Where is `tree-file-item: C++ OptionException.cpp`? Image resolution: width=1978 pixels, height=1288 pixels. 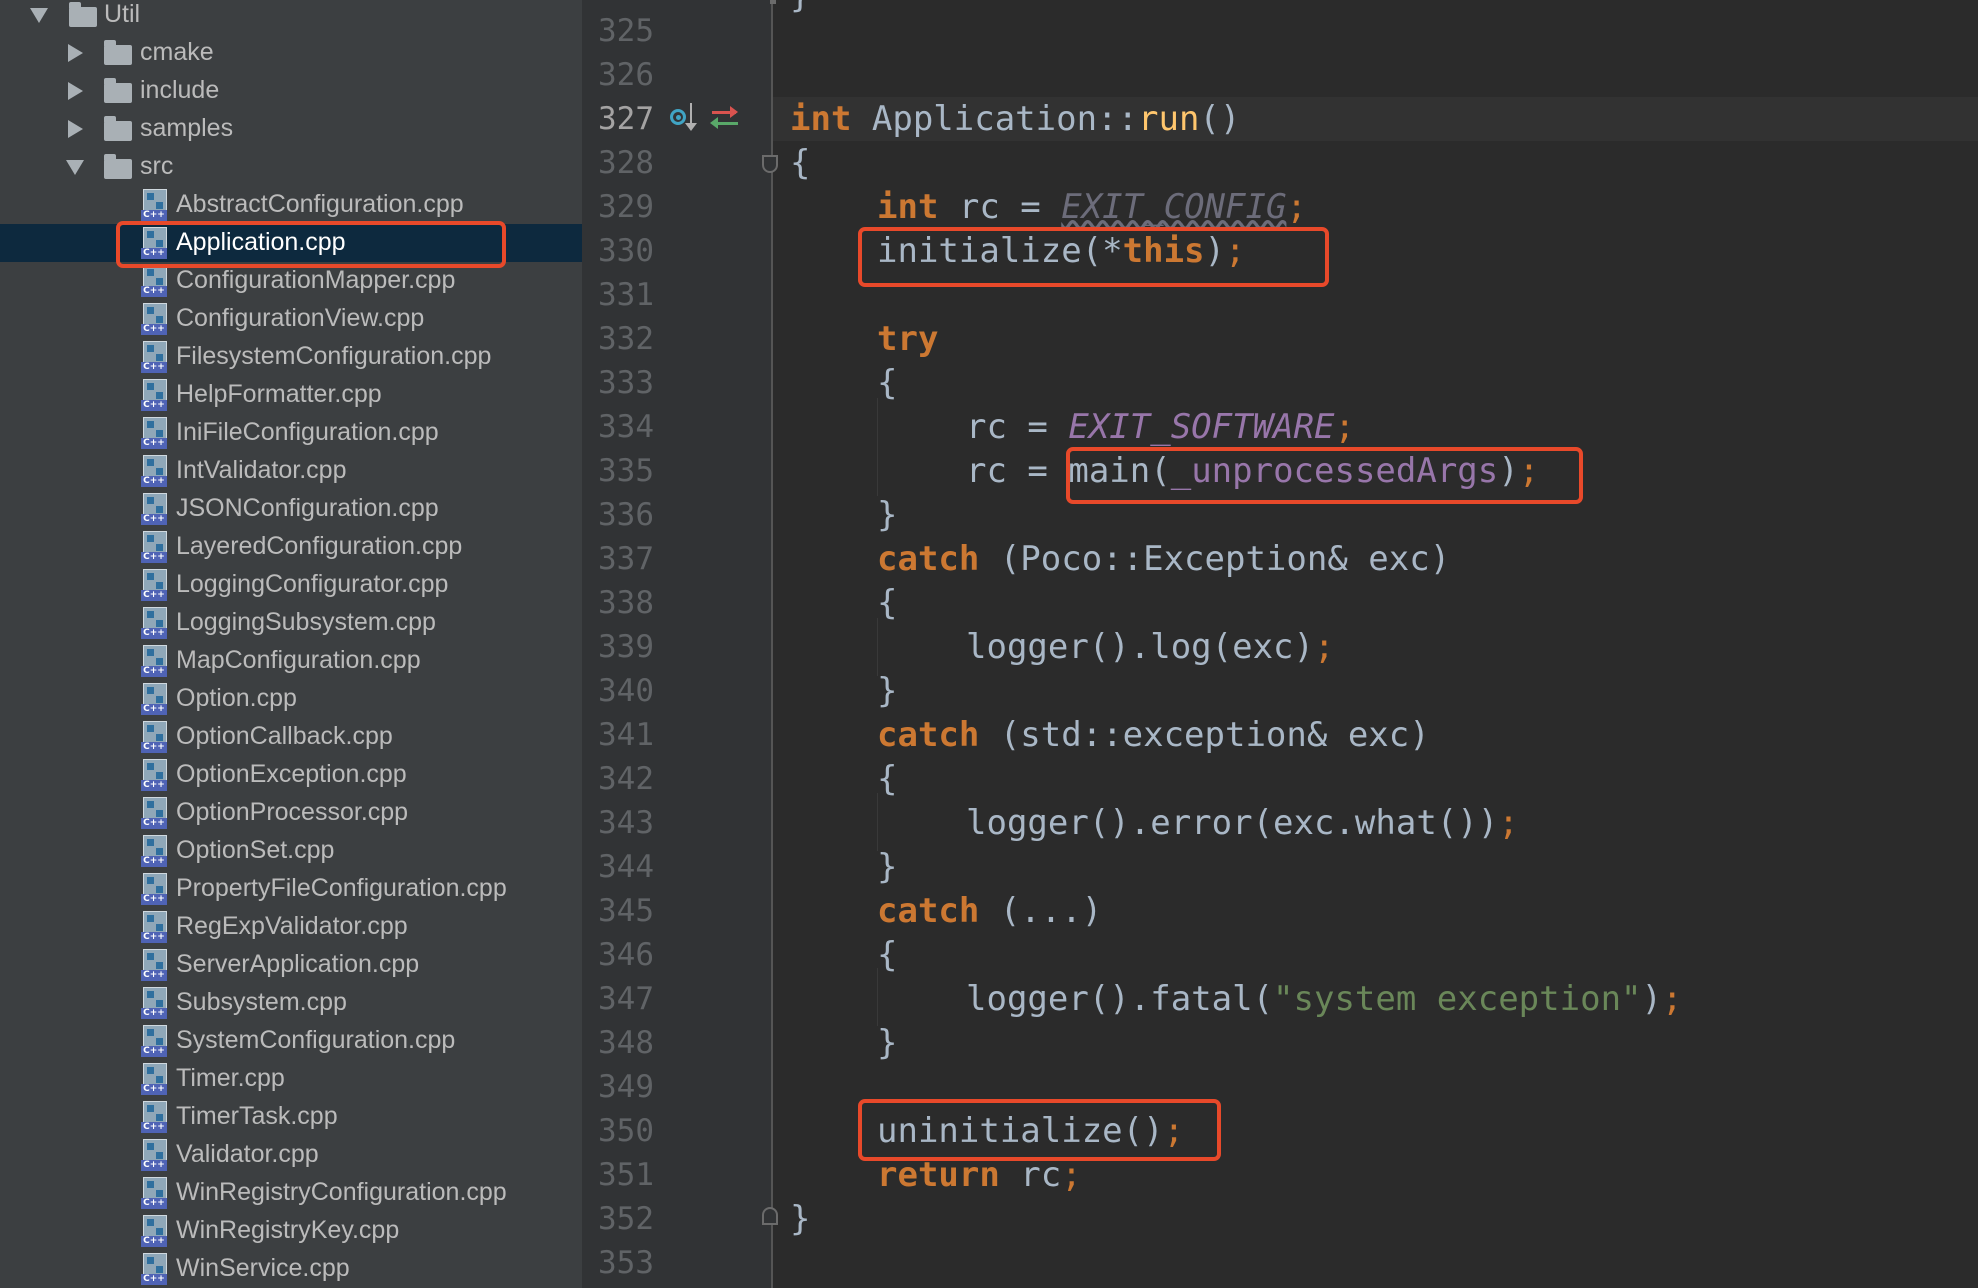 tree-file-item: C++ OptionException.cpp is located at coordinates (291, 775).